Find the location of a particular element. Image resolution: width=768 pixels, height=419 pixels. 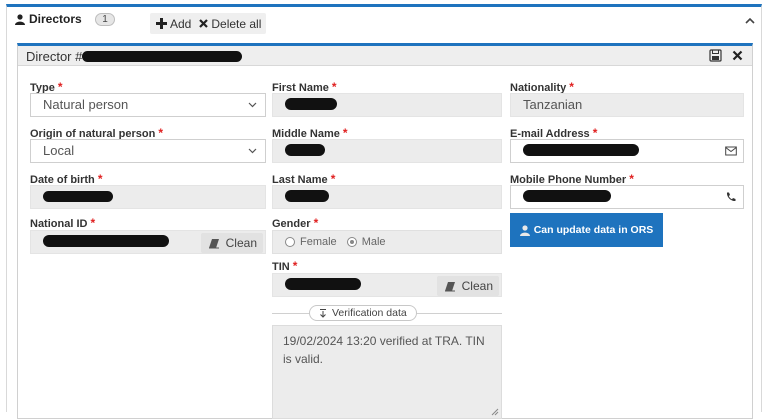

redacted-director-id is located at coordinates (162, 56).